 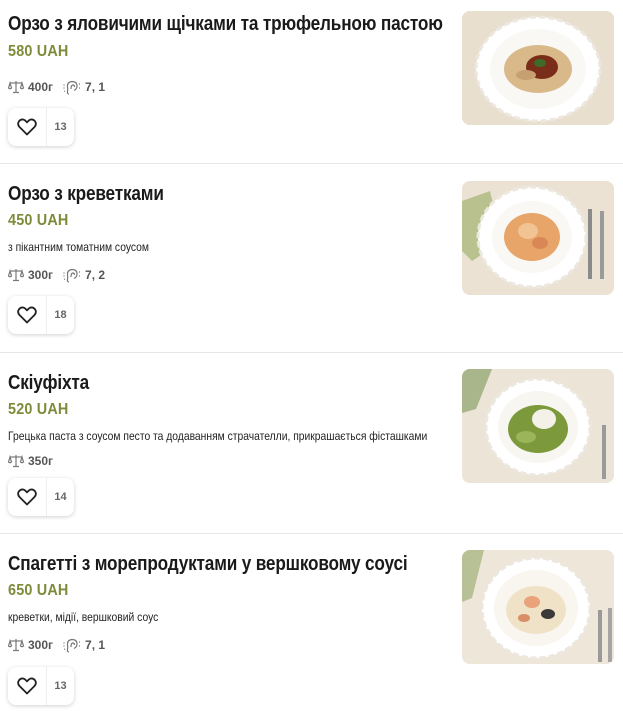 What do you see at coordinates (38, 590) in the screenshot?
I see `dish-price: 650 UAH` at bounding box center [38, 590].